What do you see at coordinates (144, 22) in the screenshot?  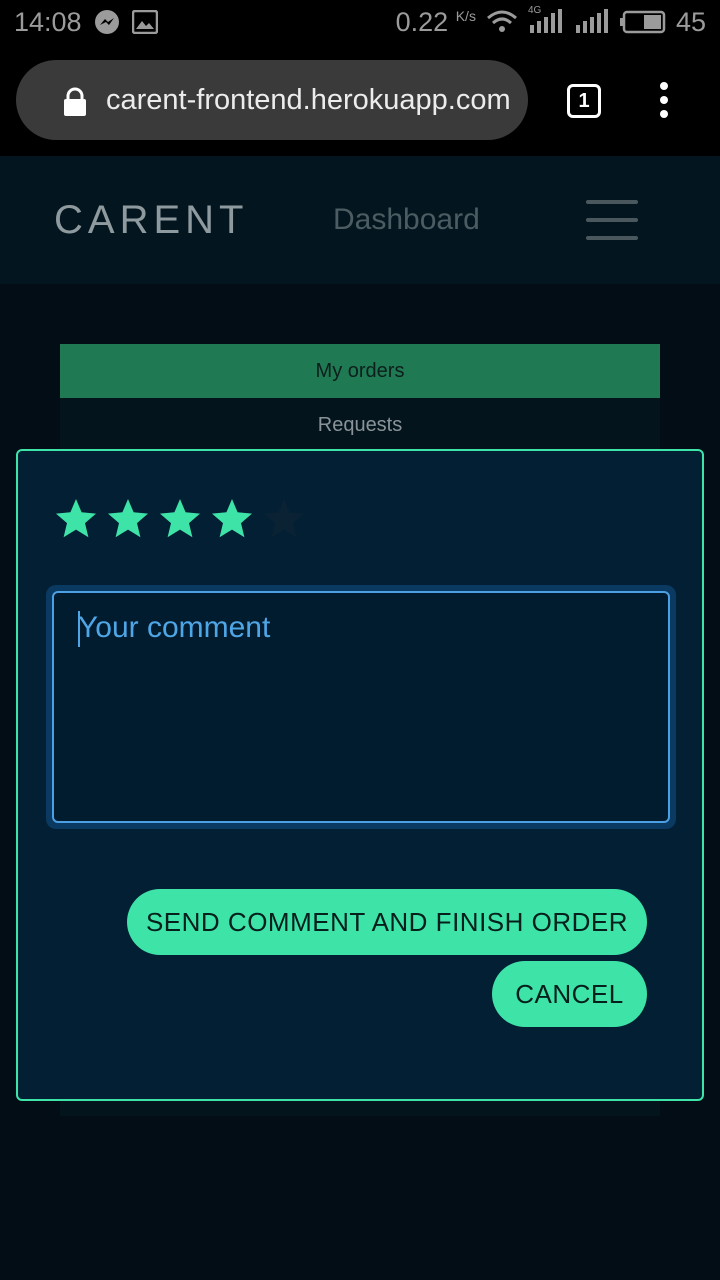 I see `image-icon` at bounding box center [144, 22].